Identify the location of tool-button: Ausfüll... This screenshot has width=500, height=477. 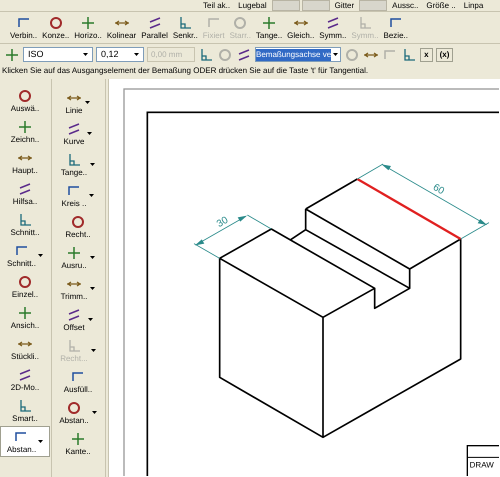
(78, 381).